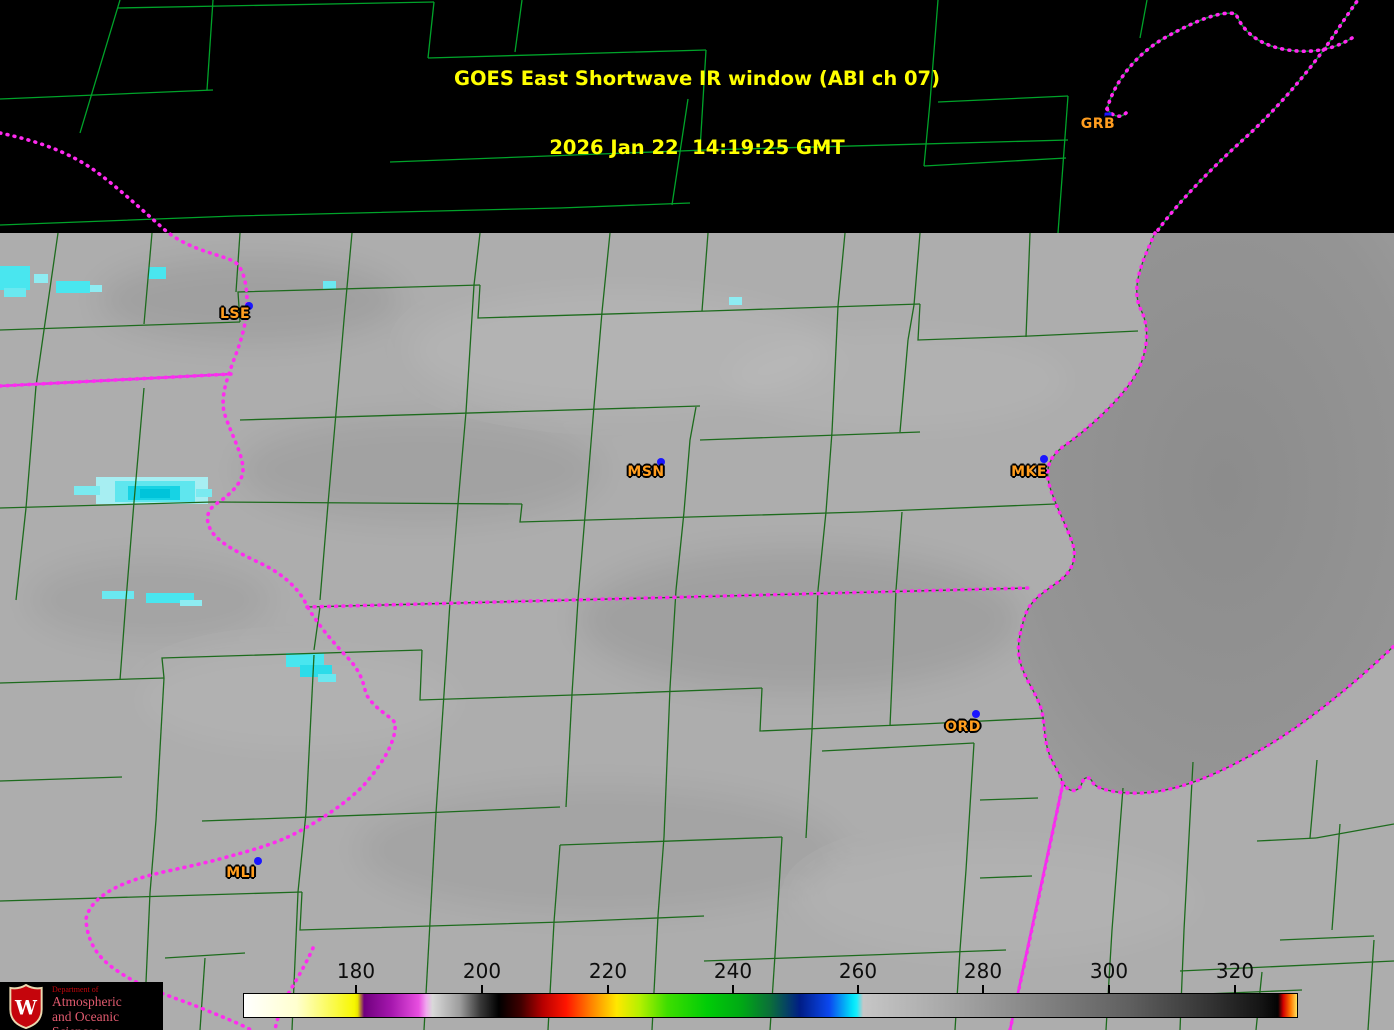 This screenshot has width=1394, height=1030. I want to click on colorbar-tick-label: 200, so click(482, 971).